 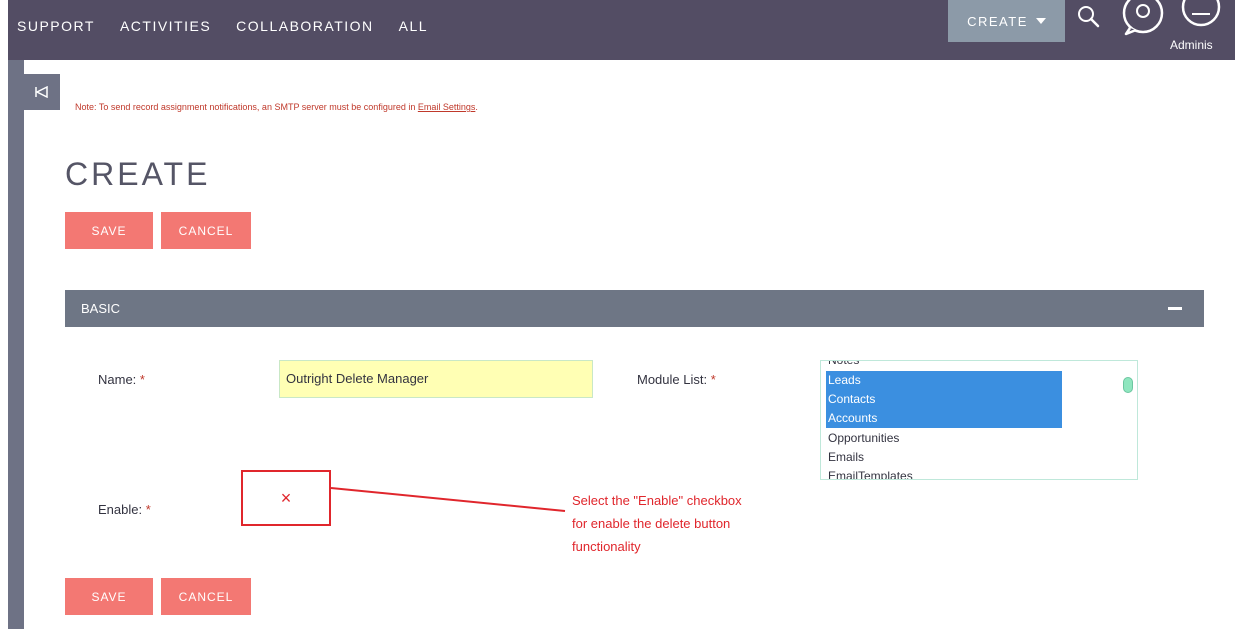 I want to click on save-button-top: SAVE, so click(x=109, y=230).